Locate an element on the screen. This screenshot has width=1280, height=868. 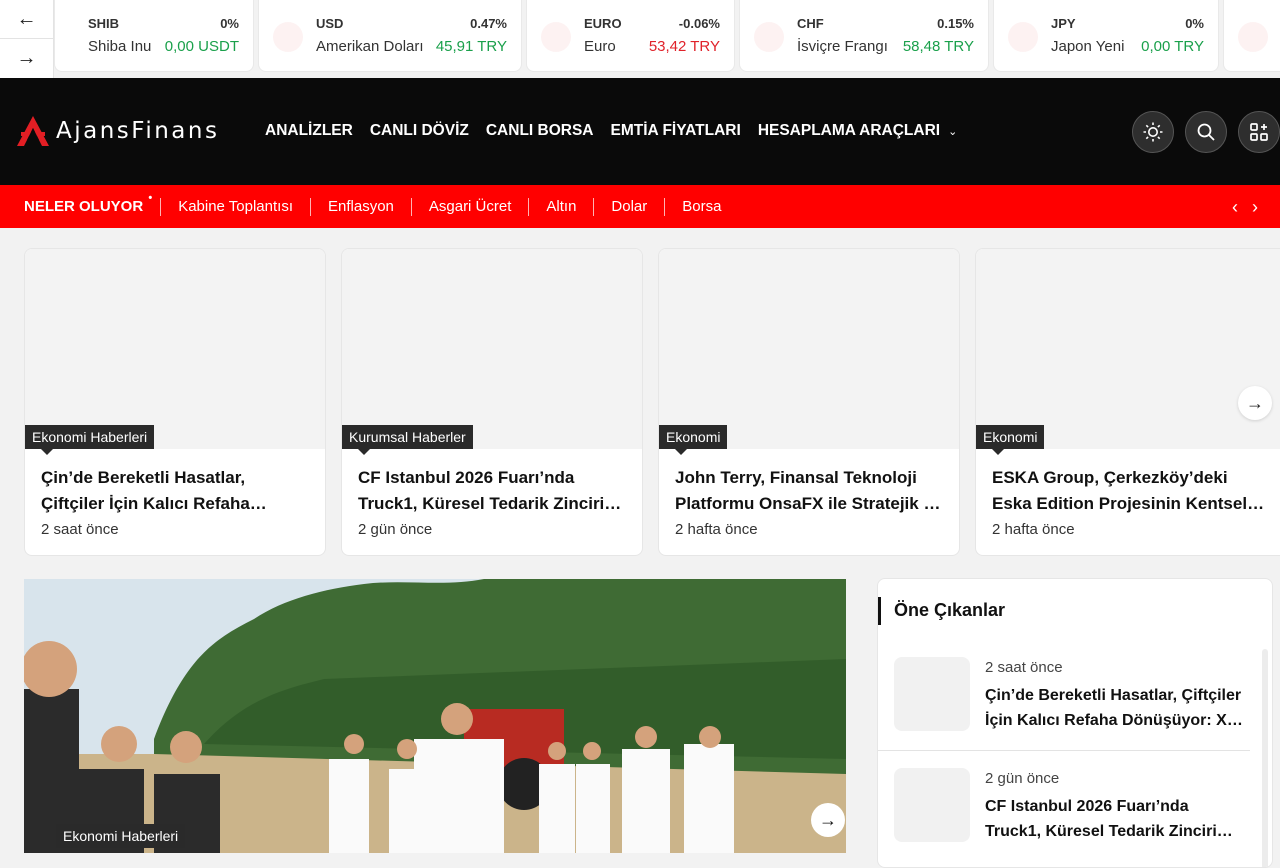
theme-toggle-button is located at coordinates (1153, 132).